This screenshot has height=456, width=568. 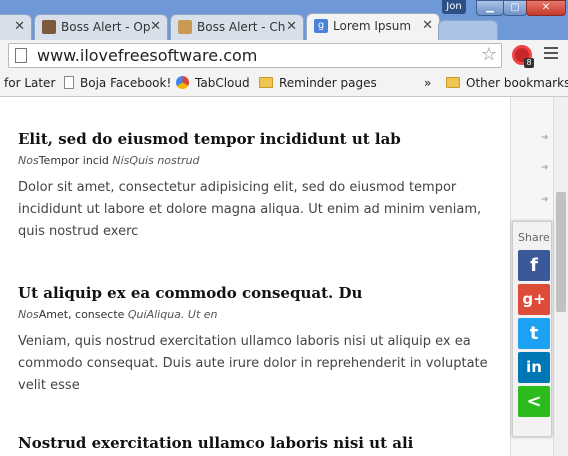 I want to click on post-meta: NosAmet, consecte QuiAliqua. Ut en, so click(x=258, y=314).